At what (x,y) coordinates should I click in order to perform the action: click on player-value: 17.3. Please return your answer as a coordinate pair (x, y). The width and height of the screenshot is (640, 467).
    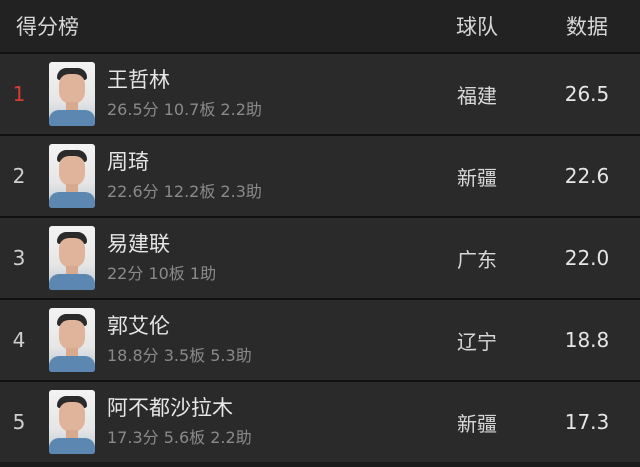
    Looking at the image, I should click on (587, 422).